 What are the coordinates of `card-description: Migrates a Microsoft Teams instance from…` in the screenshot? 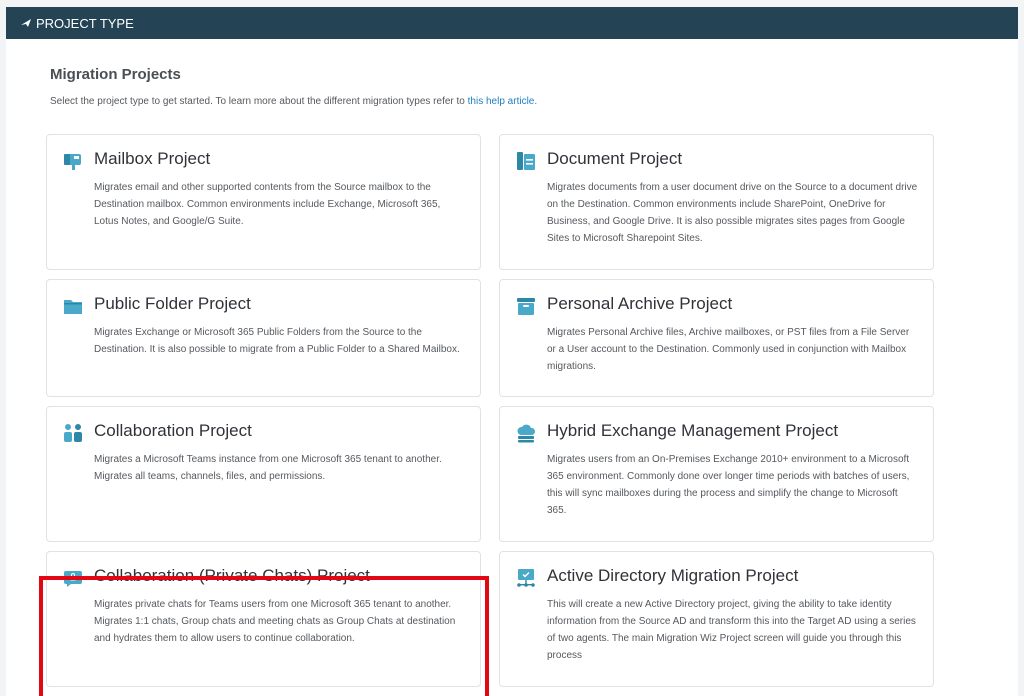 It's located at (268, 468).